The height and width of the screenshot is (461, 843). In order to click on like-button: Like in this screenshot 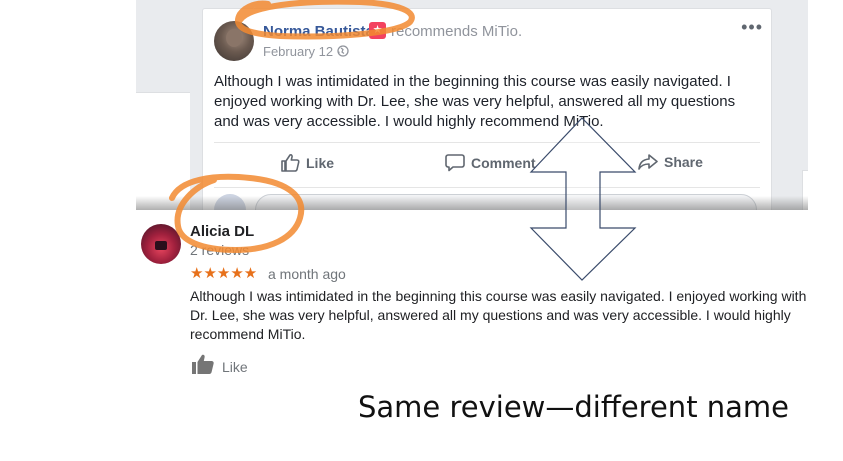, I will do `click(307, 162)`.